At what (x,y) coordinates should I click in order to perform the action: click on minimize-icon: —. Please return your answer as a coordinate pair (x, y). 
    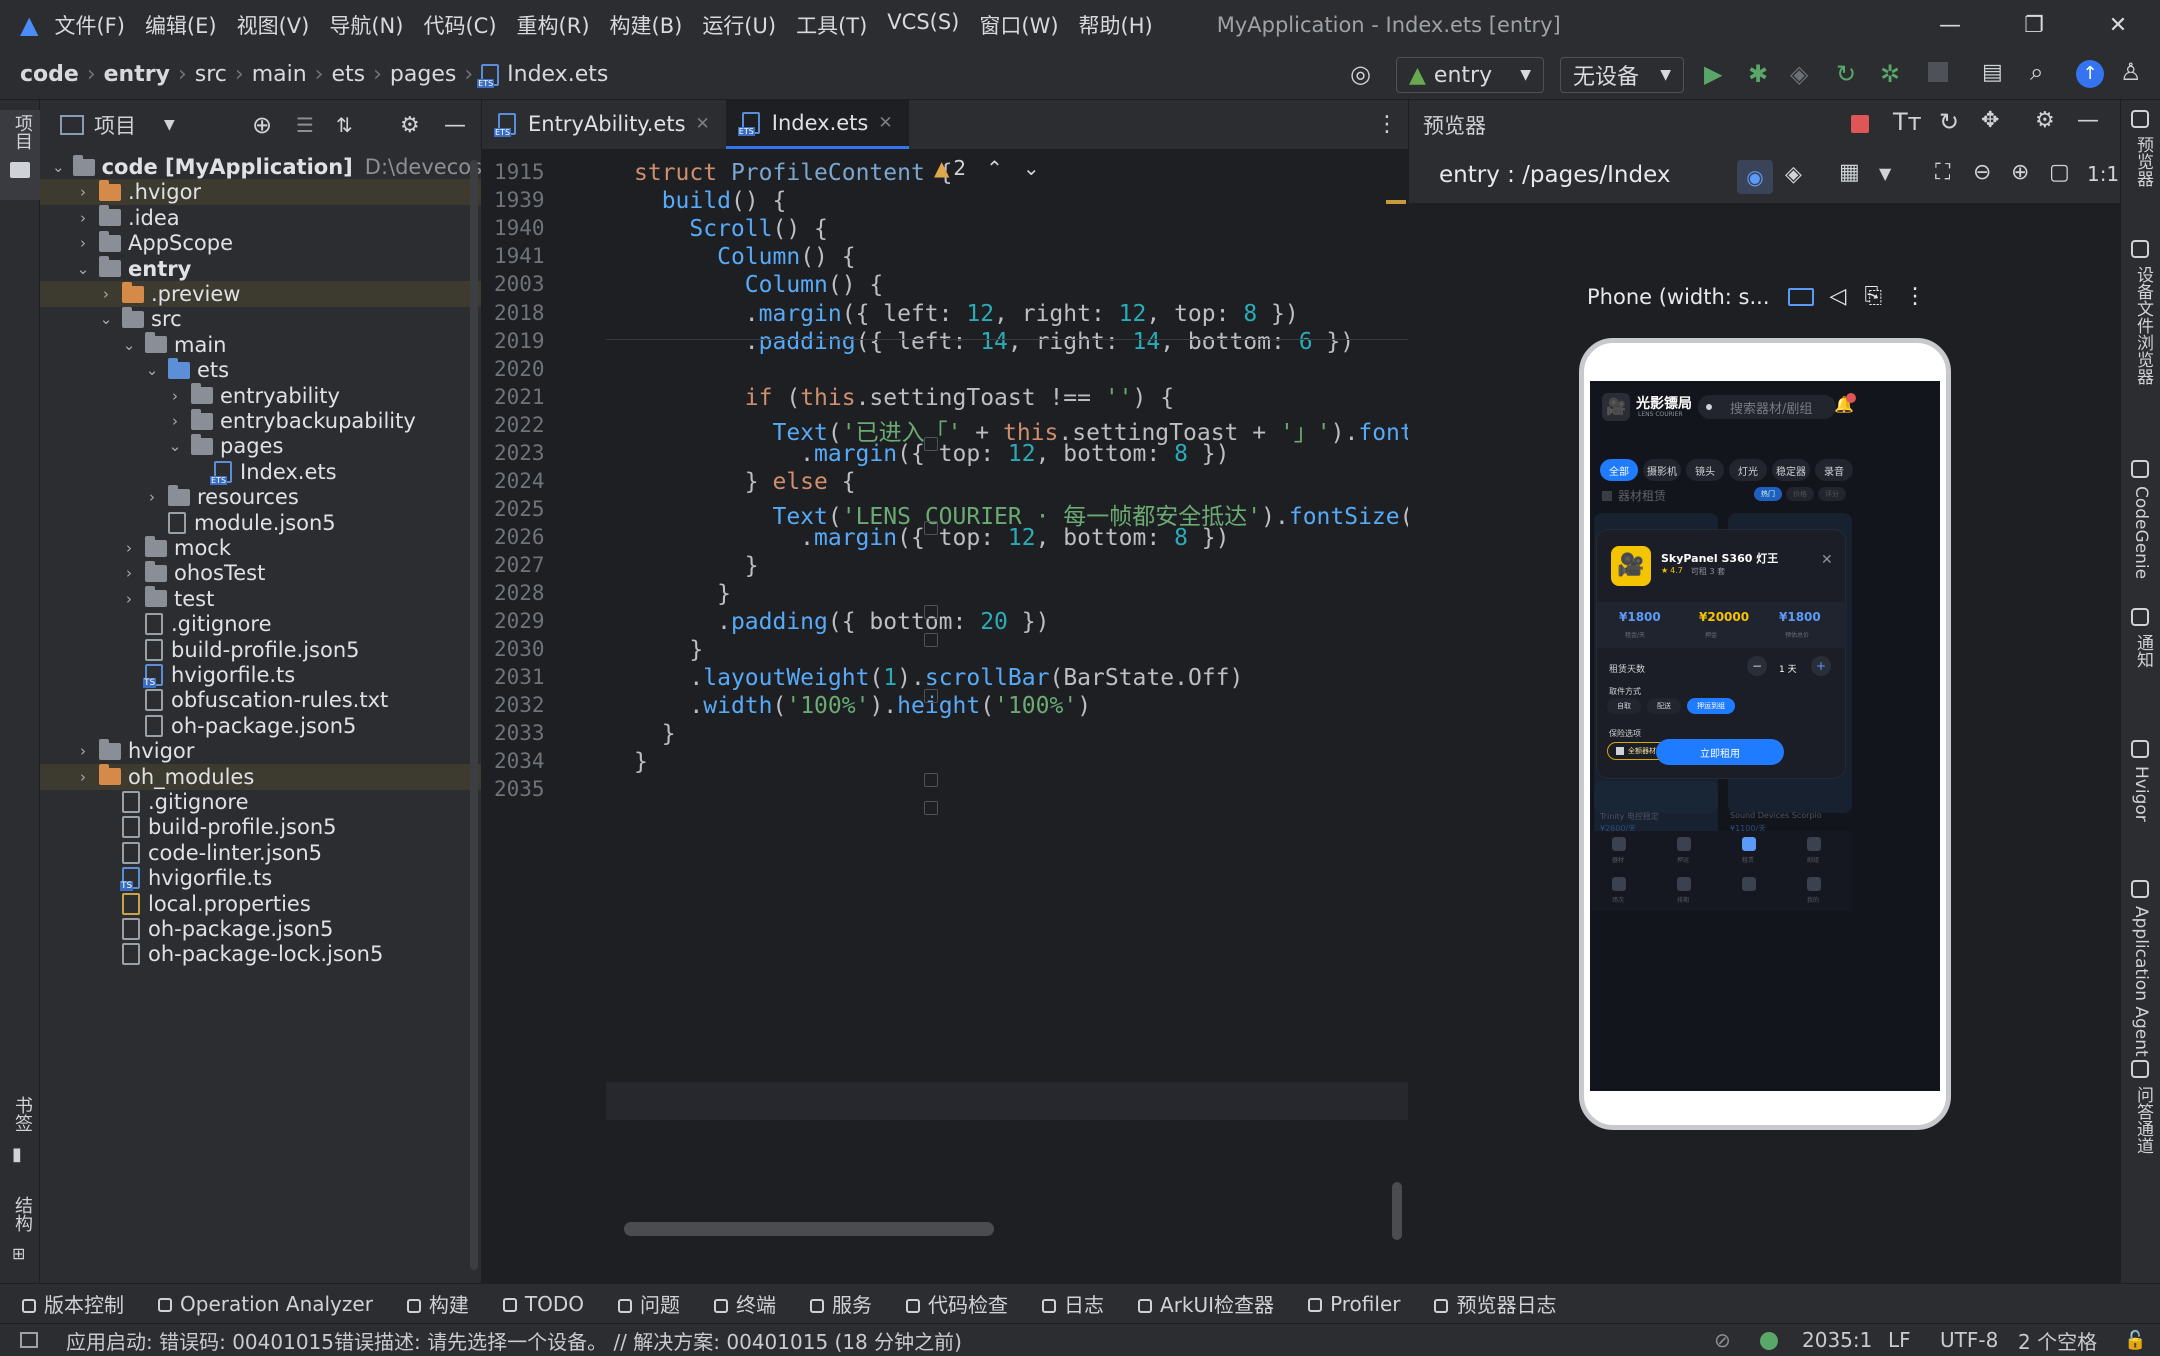
    Looking at the image, I should click on (1950, 25).